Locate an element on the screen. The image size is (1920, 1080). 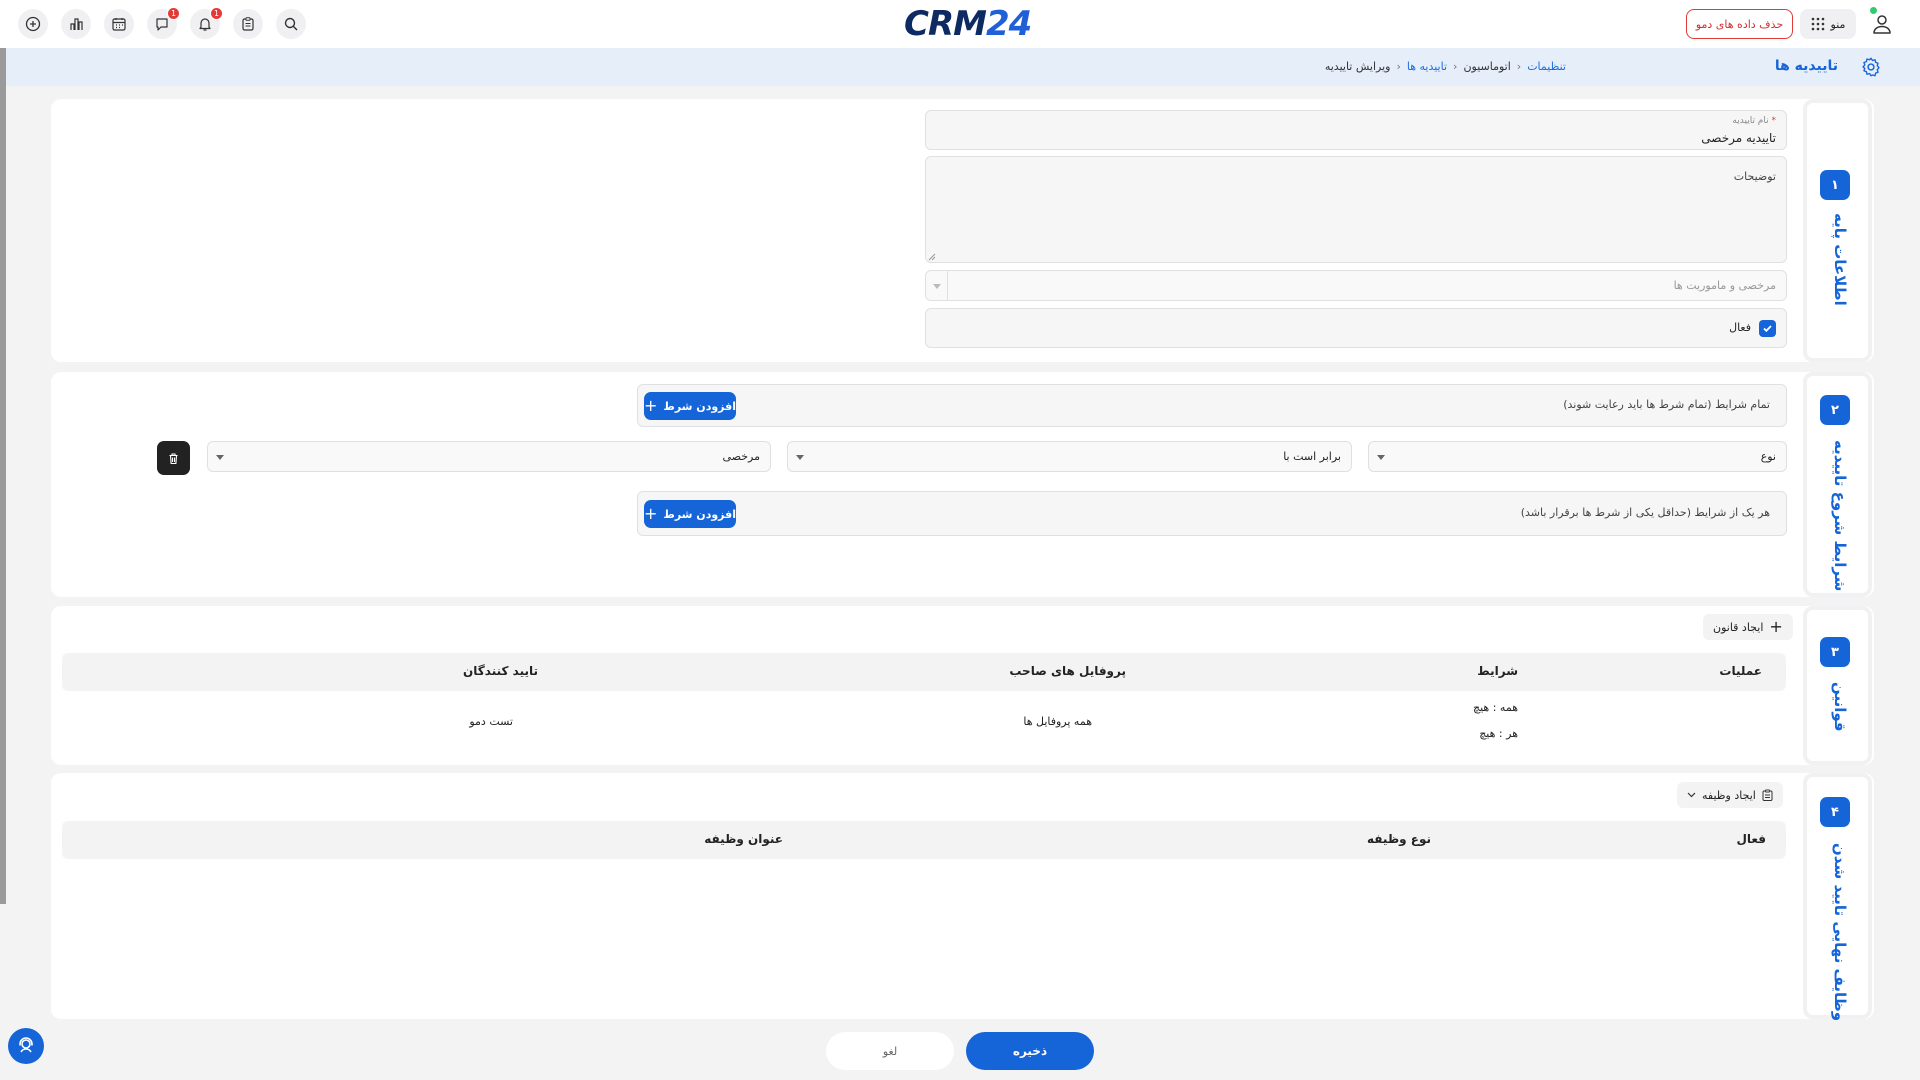
conditions-tab: ۲ شرایط شروع تاییدیه is located at coordinates (1837, 484).